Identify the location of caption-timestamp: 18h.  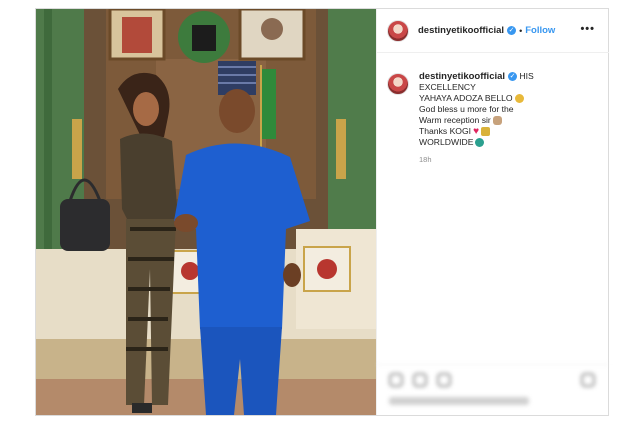
(425, 159).